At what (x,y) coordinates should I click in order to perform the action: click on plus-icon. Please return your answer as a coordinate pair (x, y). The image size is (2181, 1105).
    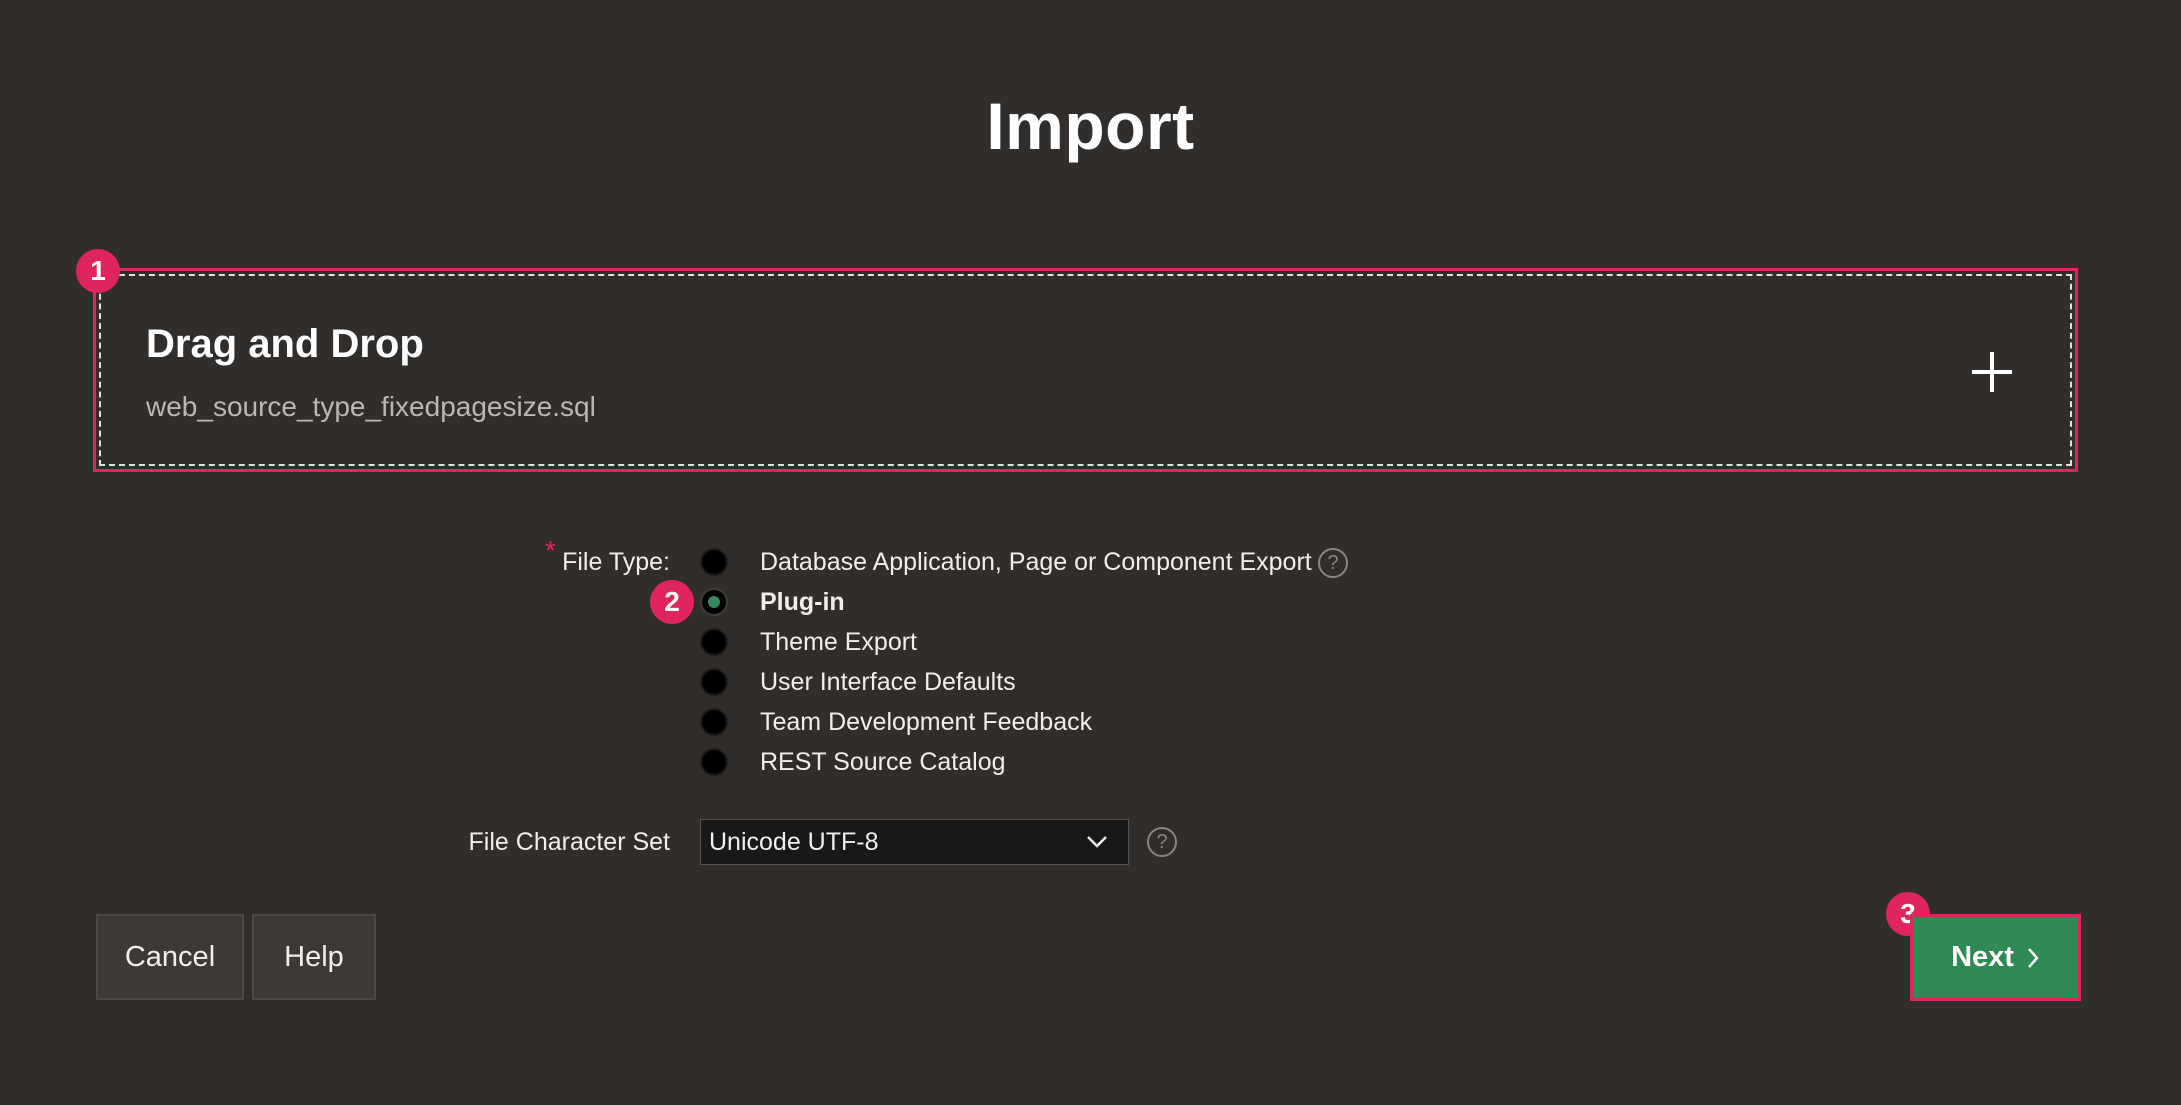
    Looking at the image, I should click on (1992, 372).